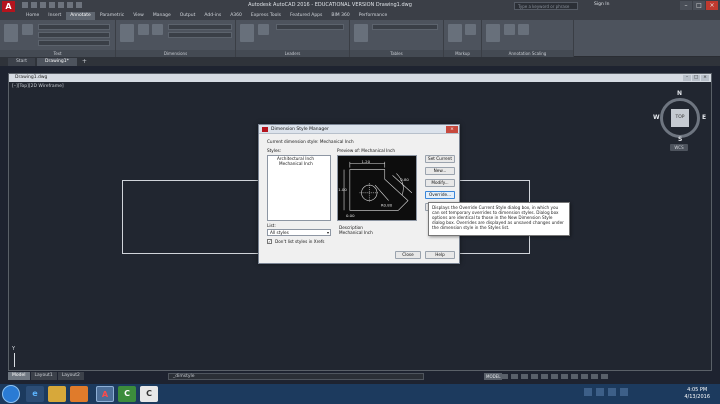  Describe the element at coordinates (11, 33) in the screenshot. I see `multiline-text-icon` at that location.